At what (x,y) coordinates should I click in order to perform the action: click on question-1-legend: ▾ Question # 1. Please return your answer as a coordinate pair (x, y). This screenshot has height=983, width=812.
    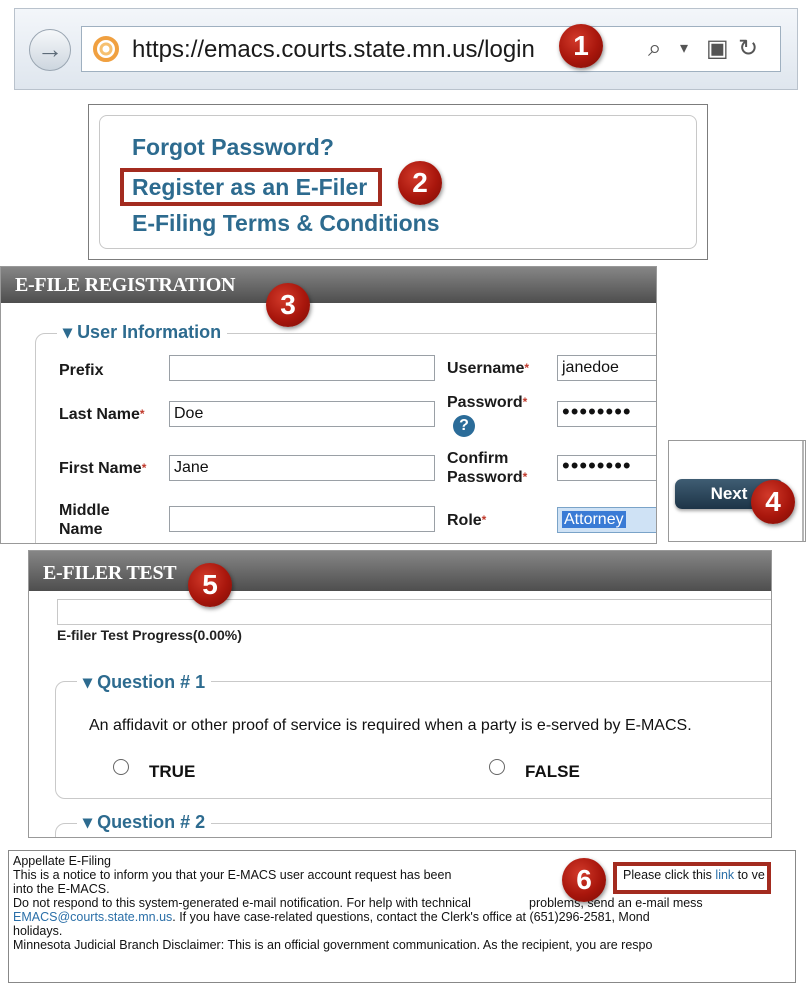
    Looking at the image, I should click on (144, 682).